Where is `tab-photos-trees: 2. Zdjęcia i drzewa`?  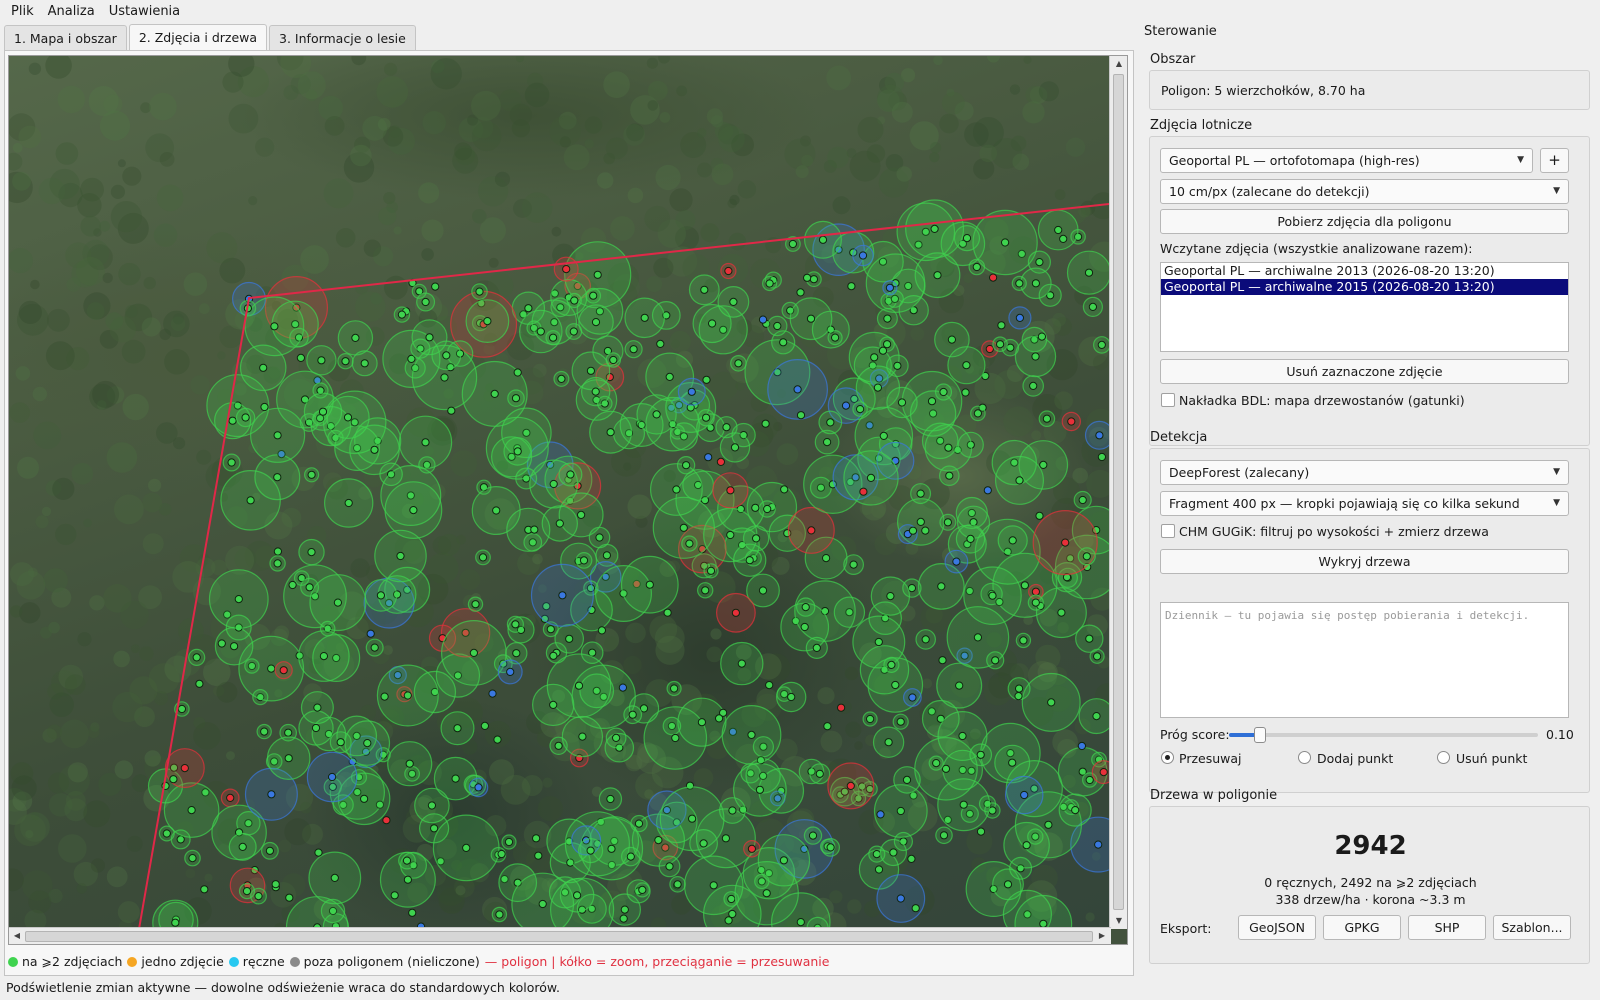
tab-photos-trees: 2. Zdjęcia i drzewa is located at coordinates (198, 37).